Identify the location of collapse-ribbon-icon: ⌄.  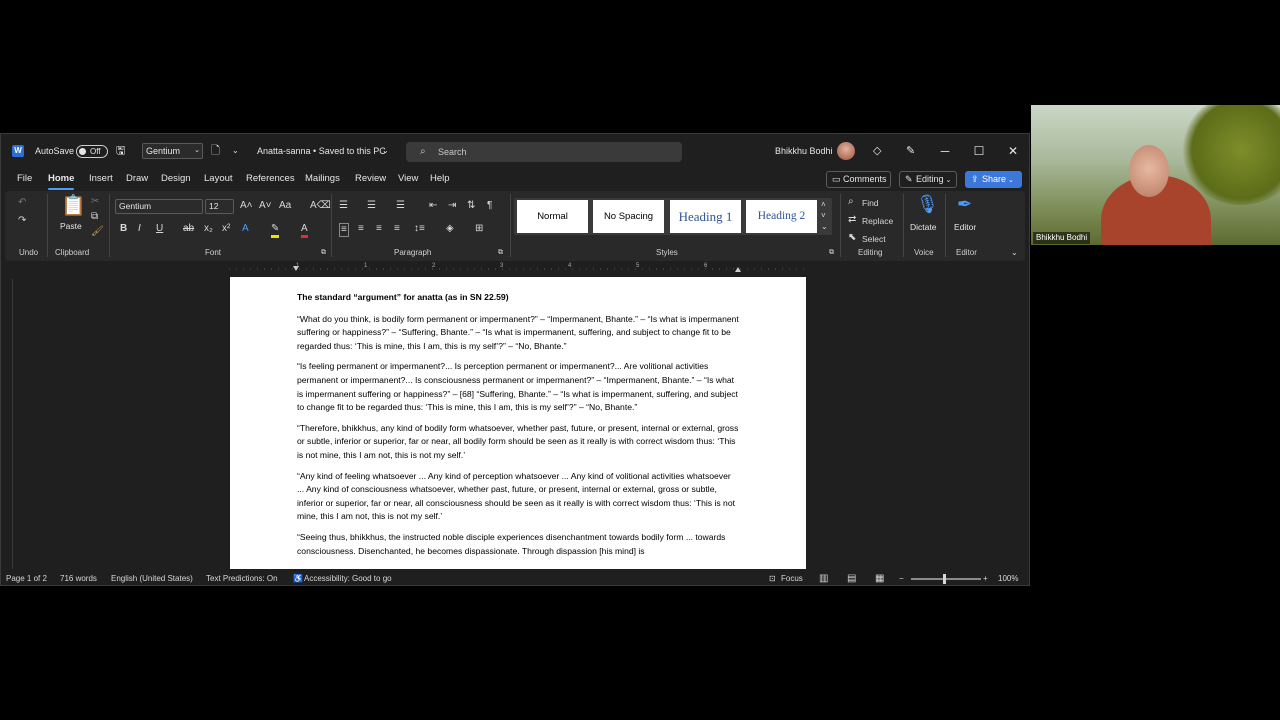
(1014, 253).